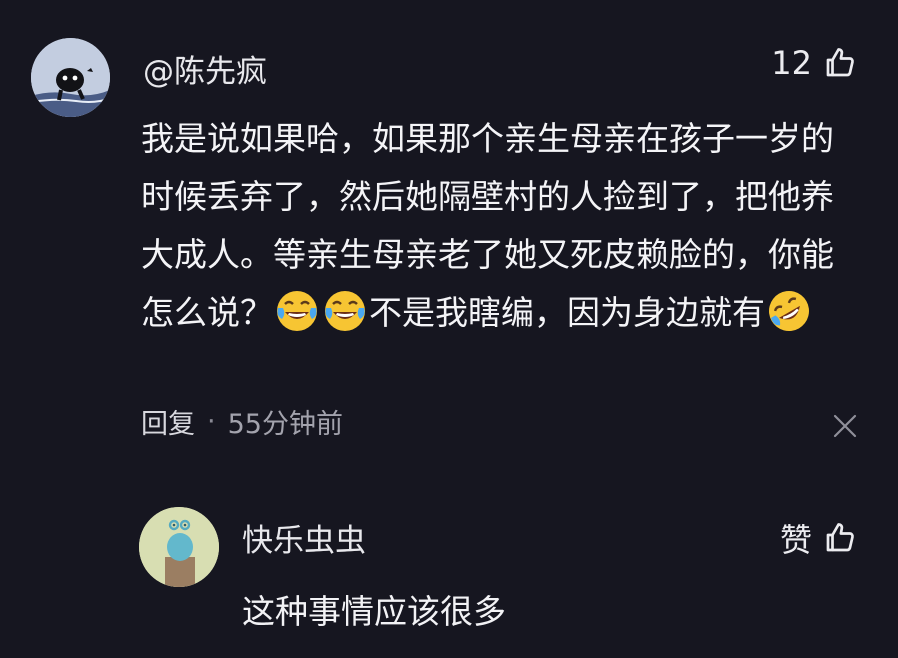  Describe the element at coordinates (789, 311) in the screenshot. I see `face-rolling-laughing-icon` at that location.